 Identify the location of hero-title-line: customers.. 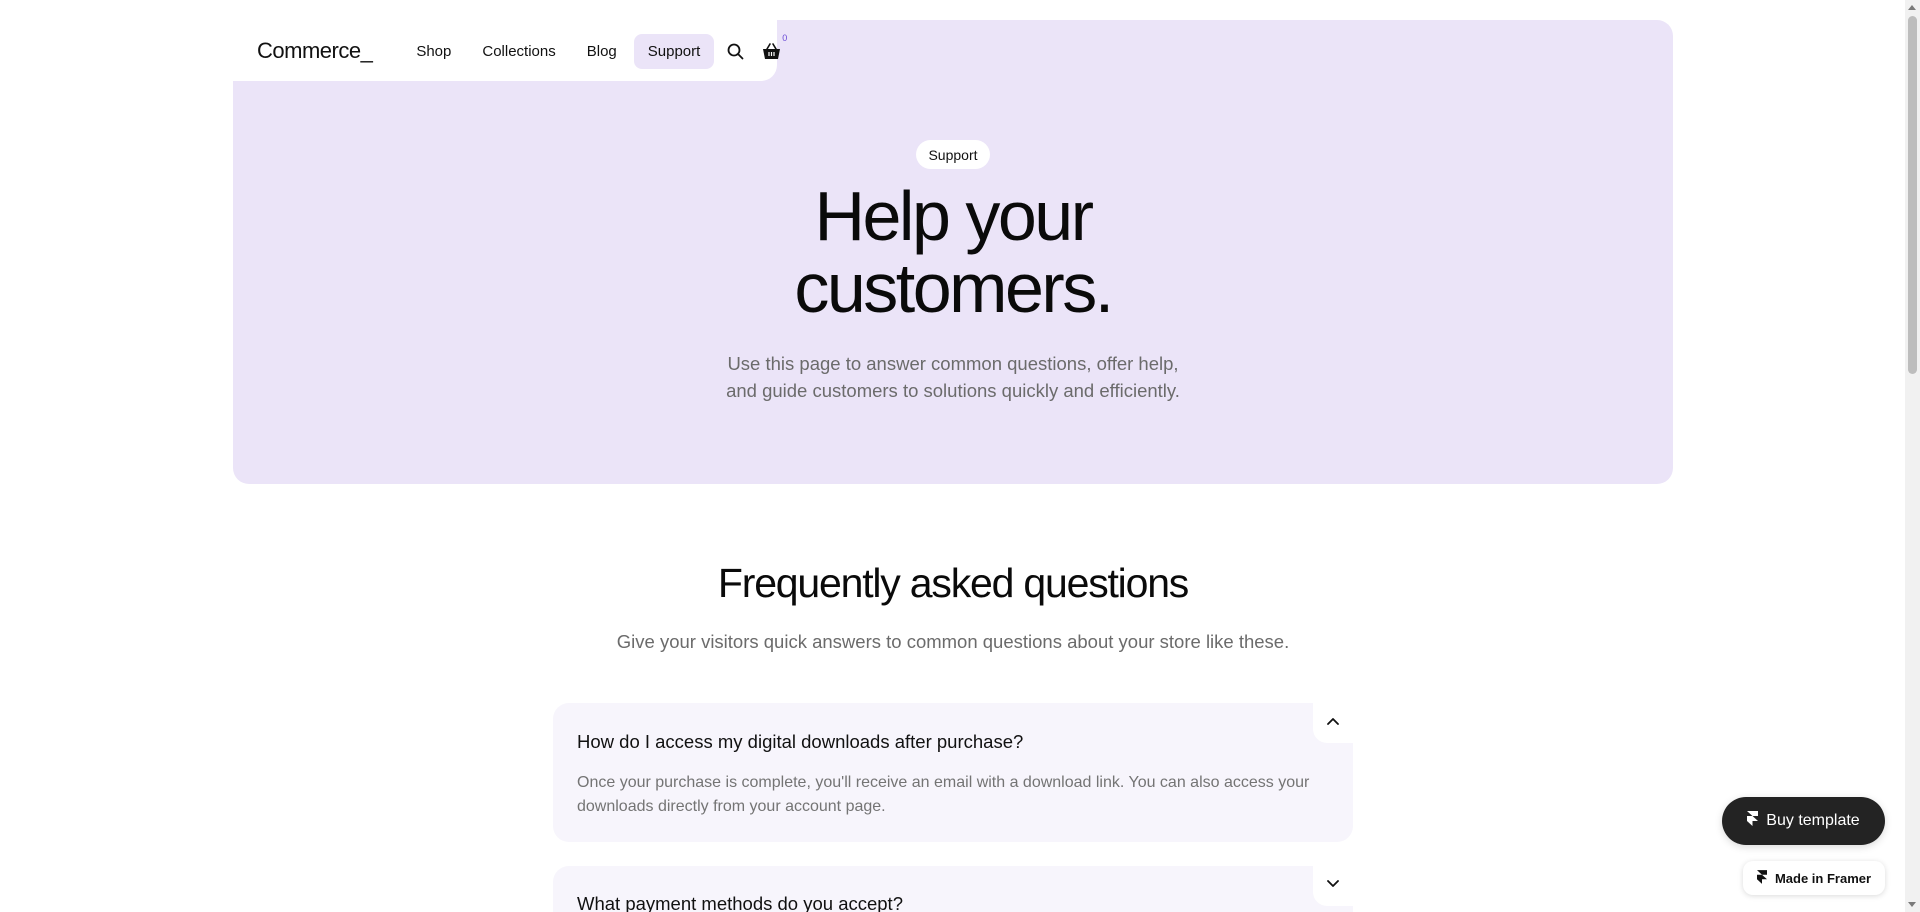
(954, 288).